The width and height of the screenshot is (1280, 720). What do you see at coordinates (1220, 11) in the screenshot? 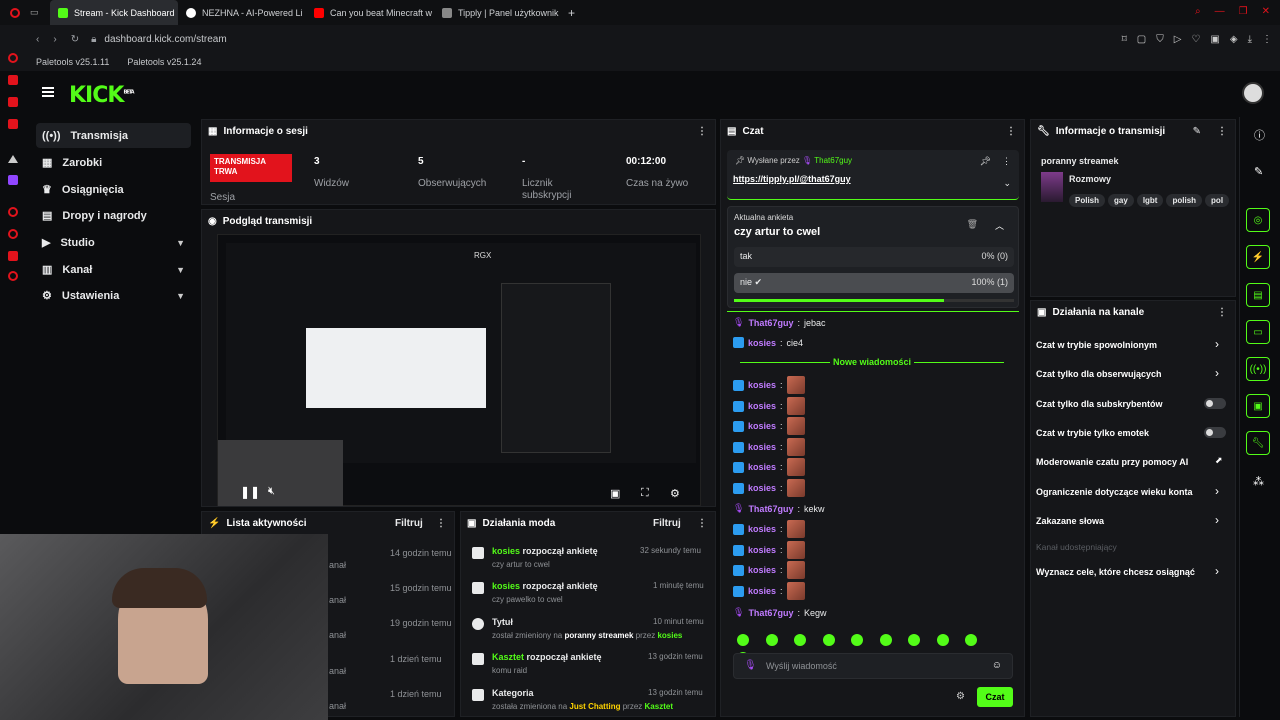
I see `minimize-icon: —` at bounding box center [1220, 11].